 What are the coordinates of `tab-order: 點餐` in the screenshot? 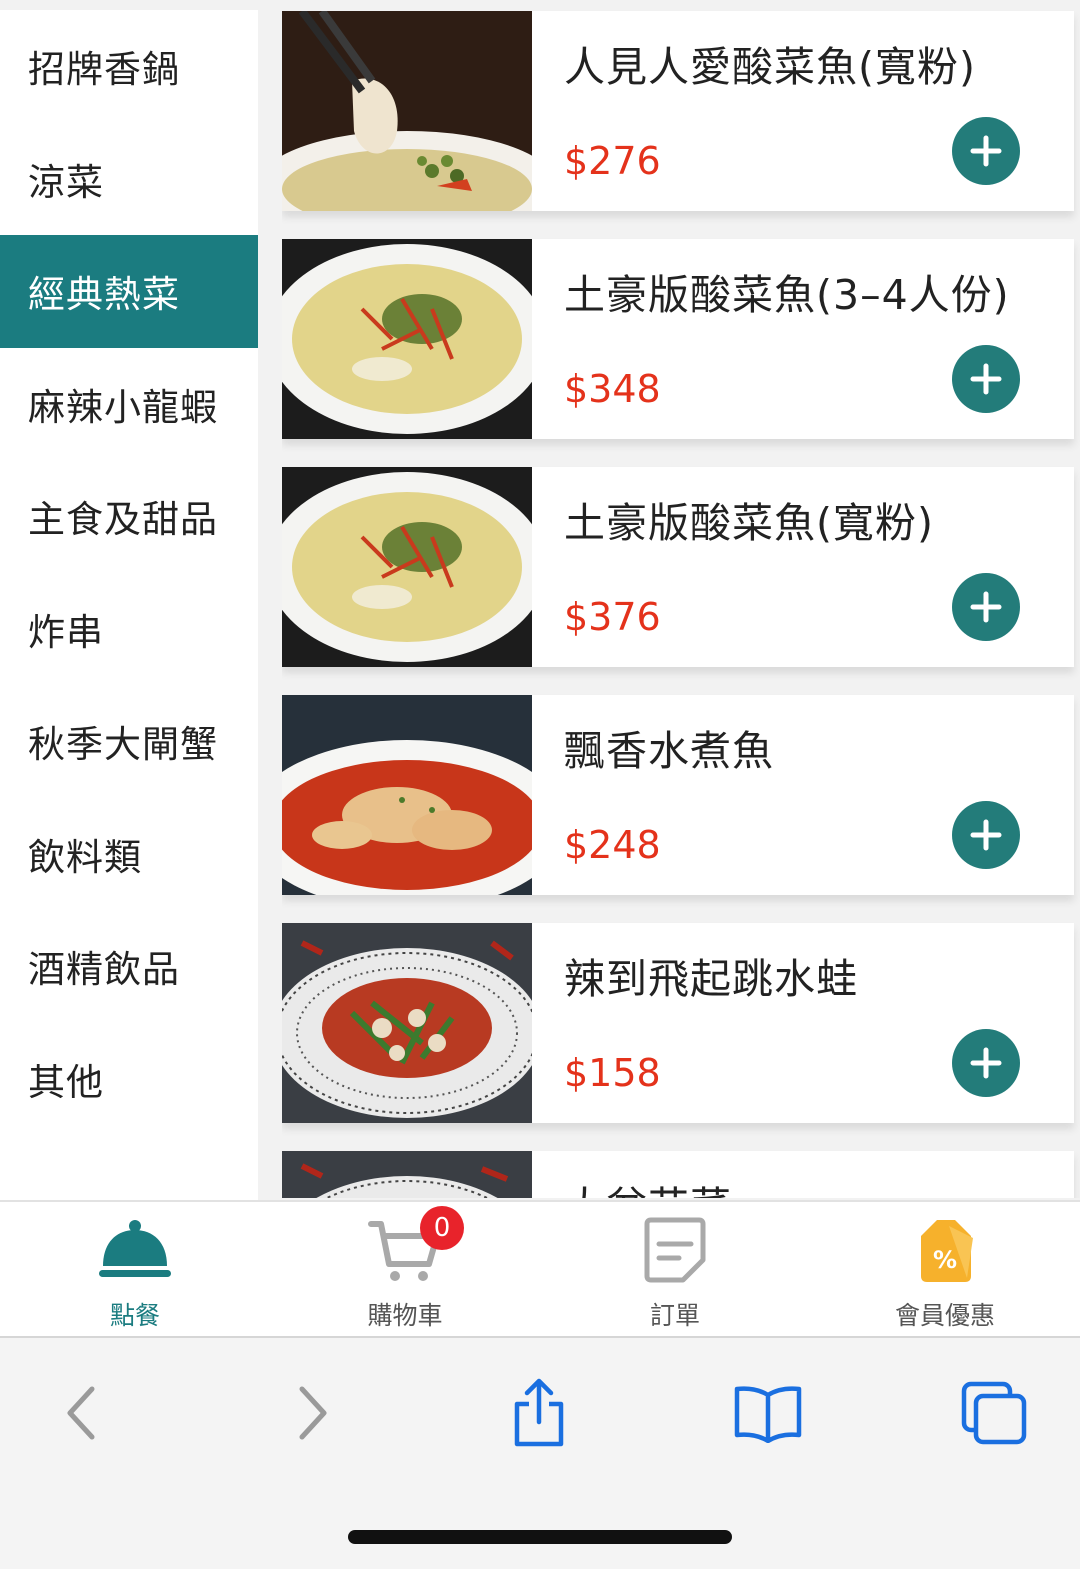 It's located at (135, 1270).